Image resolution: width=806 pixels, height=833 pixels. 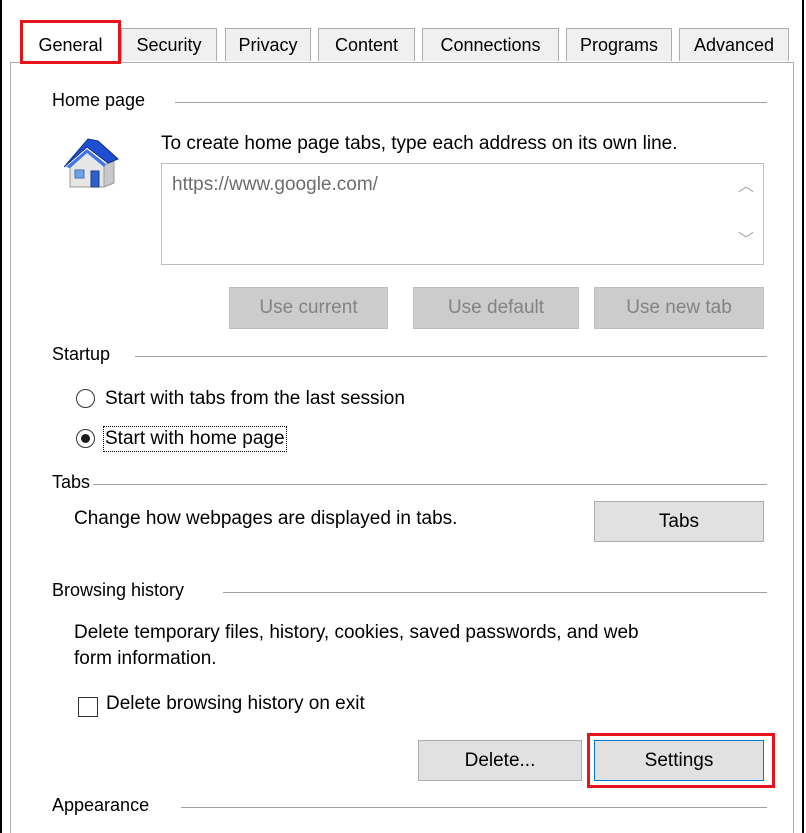 I want to click on tab-programs: Programs, so click(x=619, y=44).